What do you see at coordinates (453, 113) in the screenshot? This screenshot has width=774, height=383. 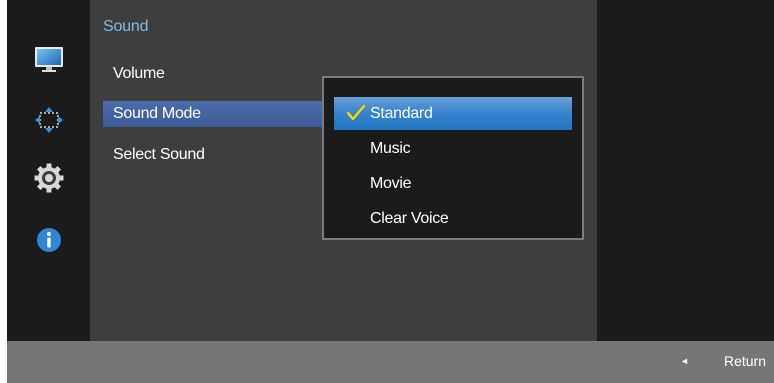 I see `option-standard: Standard` at bounding box center [453, 113].